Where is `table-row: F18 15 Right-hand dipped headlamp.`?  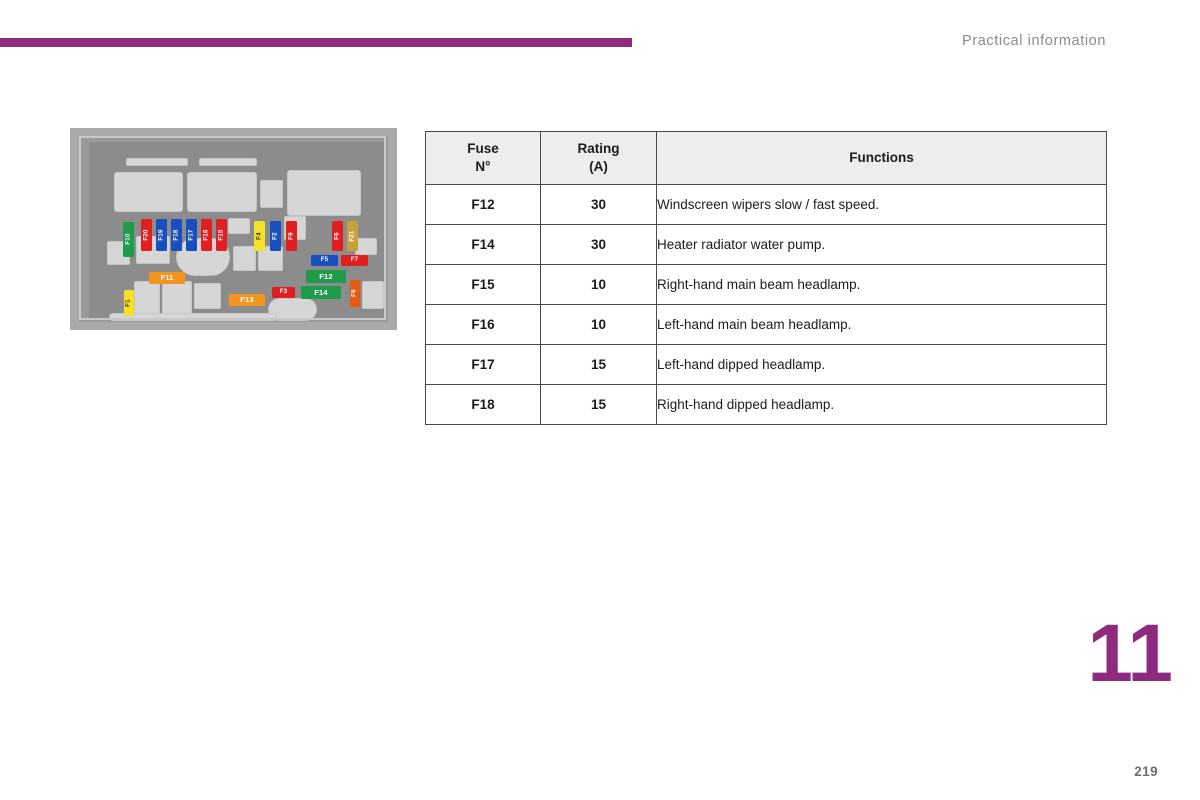
table-row: F18 15 Right-hand dipped headlamp. is located at coordinates (766, 404).